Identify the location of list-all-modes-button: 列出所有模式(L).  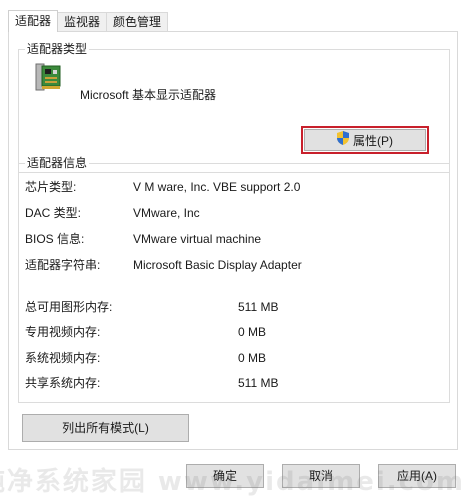
(105, 428).